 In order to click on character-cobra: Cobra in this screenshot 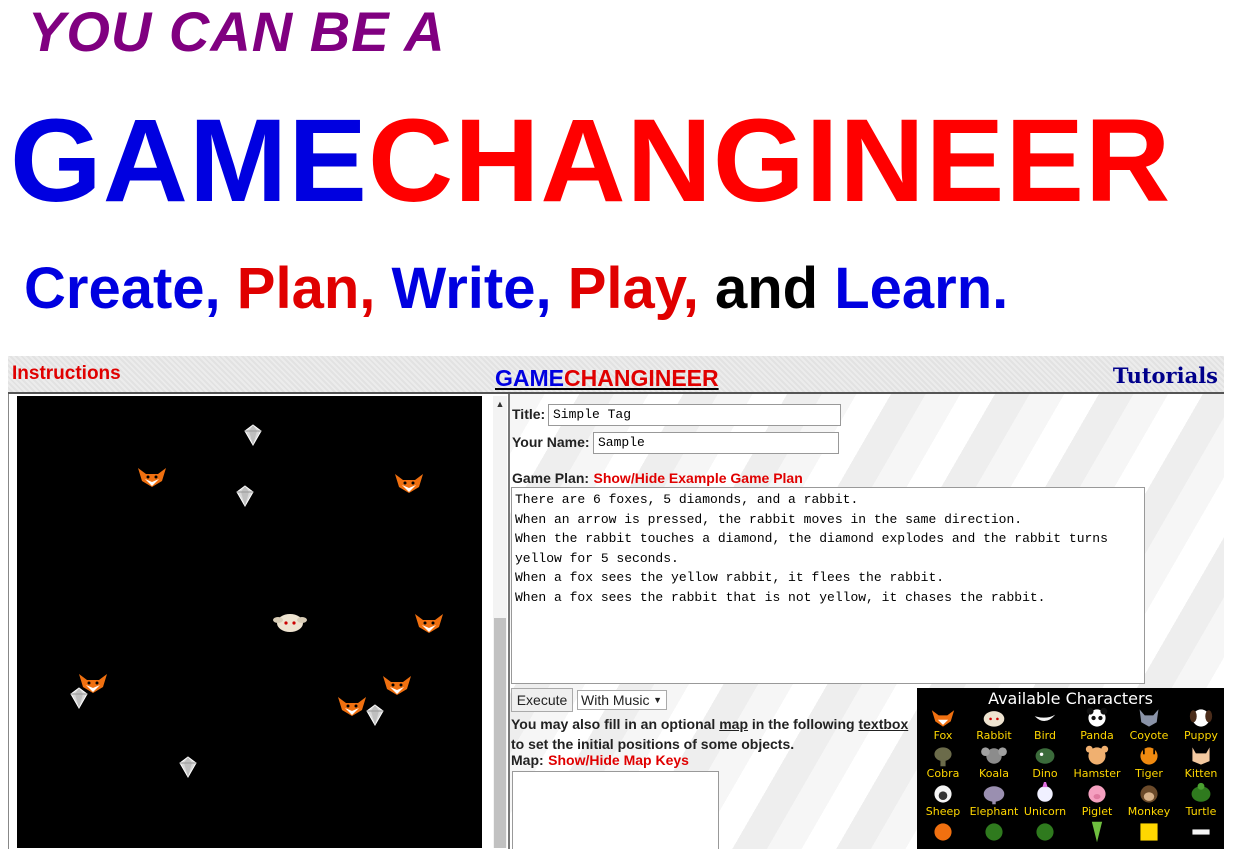, I will do `click(943, 763)`.